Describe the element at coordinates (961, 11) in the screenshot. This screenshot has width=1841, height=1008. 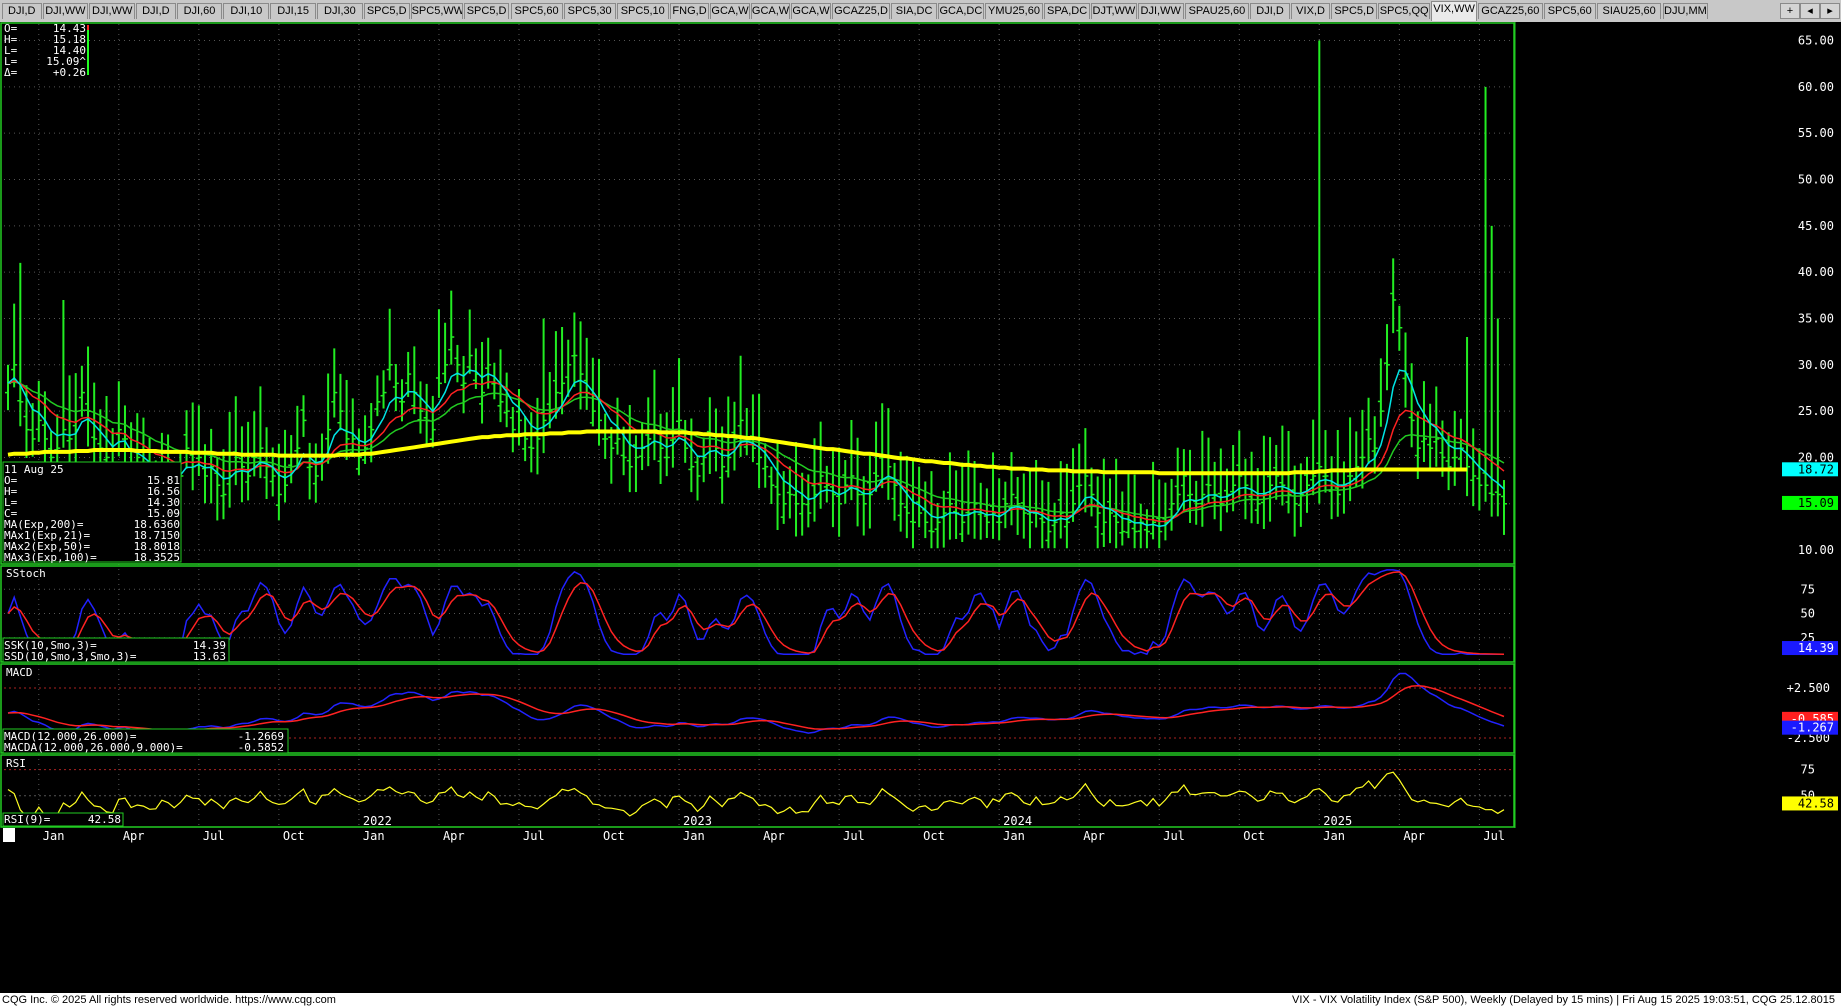
I see `tab-gca-dc-20: GCA,DC` at that location.